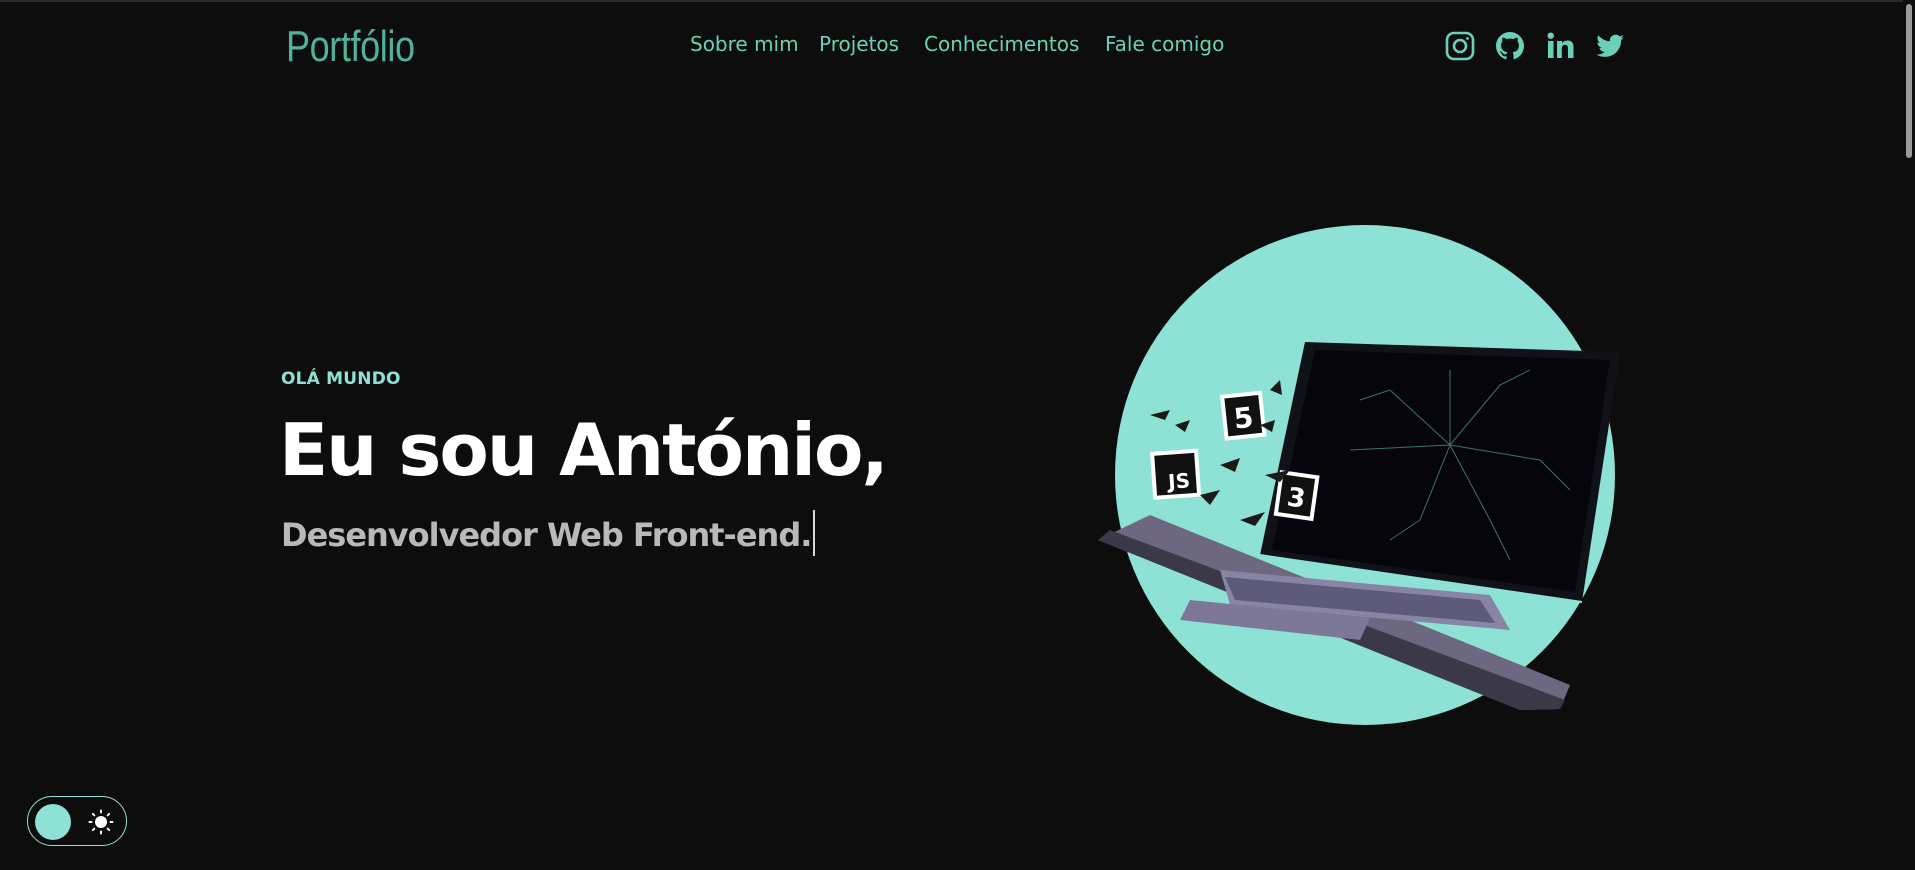 The image size is (1915, 870). I want to click on toggle-knob, so click(53, 822).